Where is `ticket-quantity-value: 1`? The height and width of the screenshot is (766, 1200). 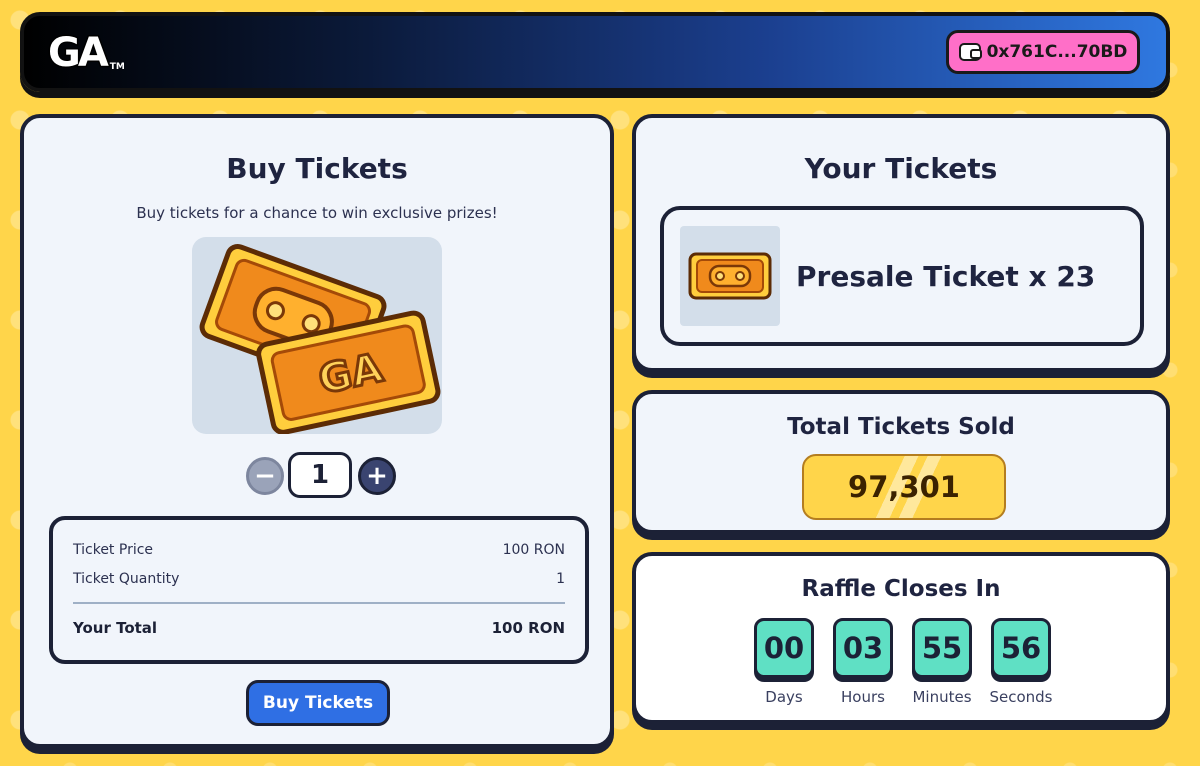 ticket-quantity-value: 1 is located at coordinates (560, 579).